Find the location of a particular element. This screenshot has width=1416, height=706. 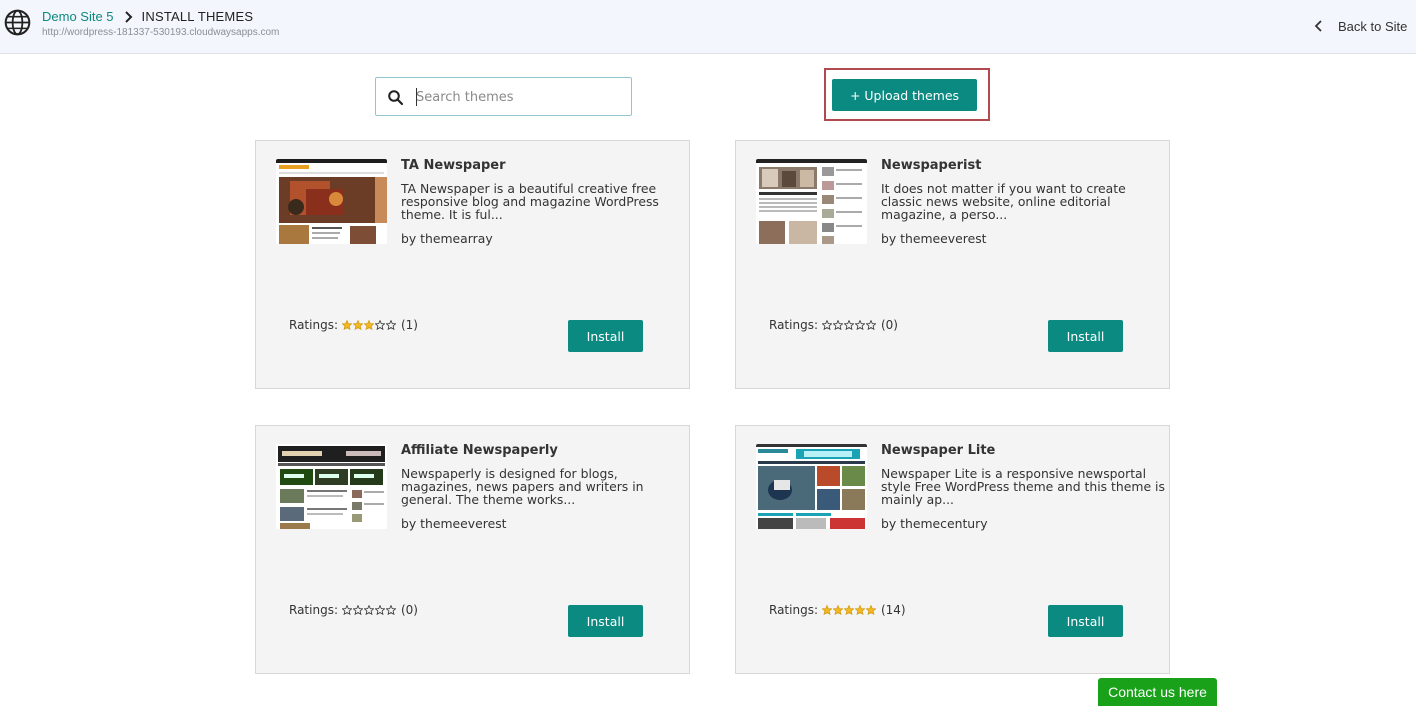

search-icon is located at coordinates (396, 98).